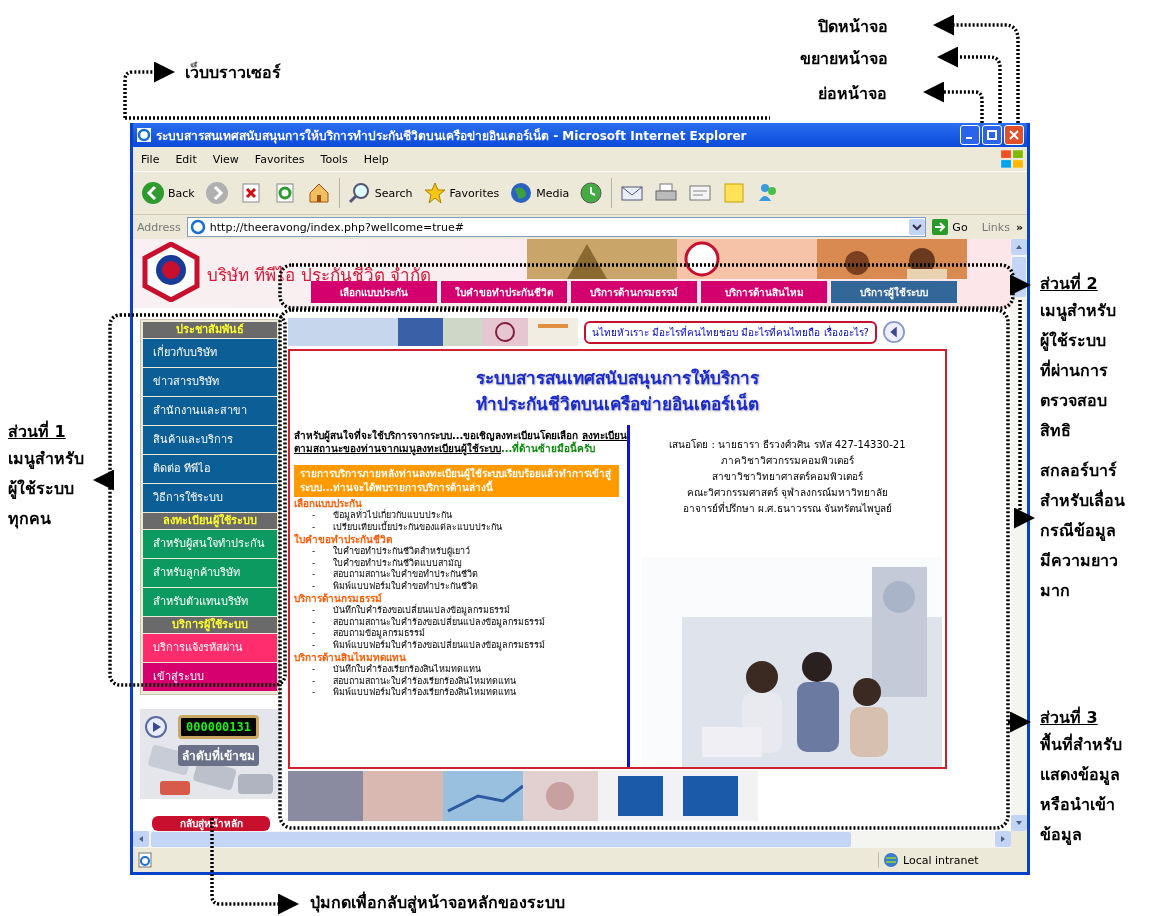  Describe the element at coordinates (210, 440) in the screenshot. I see `side-menu-item: สินค้าและบริการ` at that location.